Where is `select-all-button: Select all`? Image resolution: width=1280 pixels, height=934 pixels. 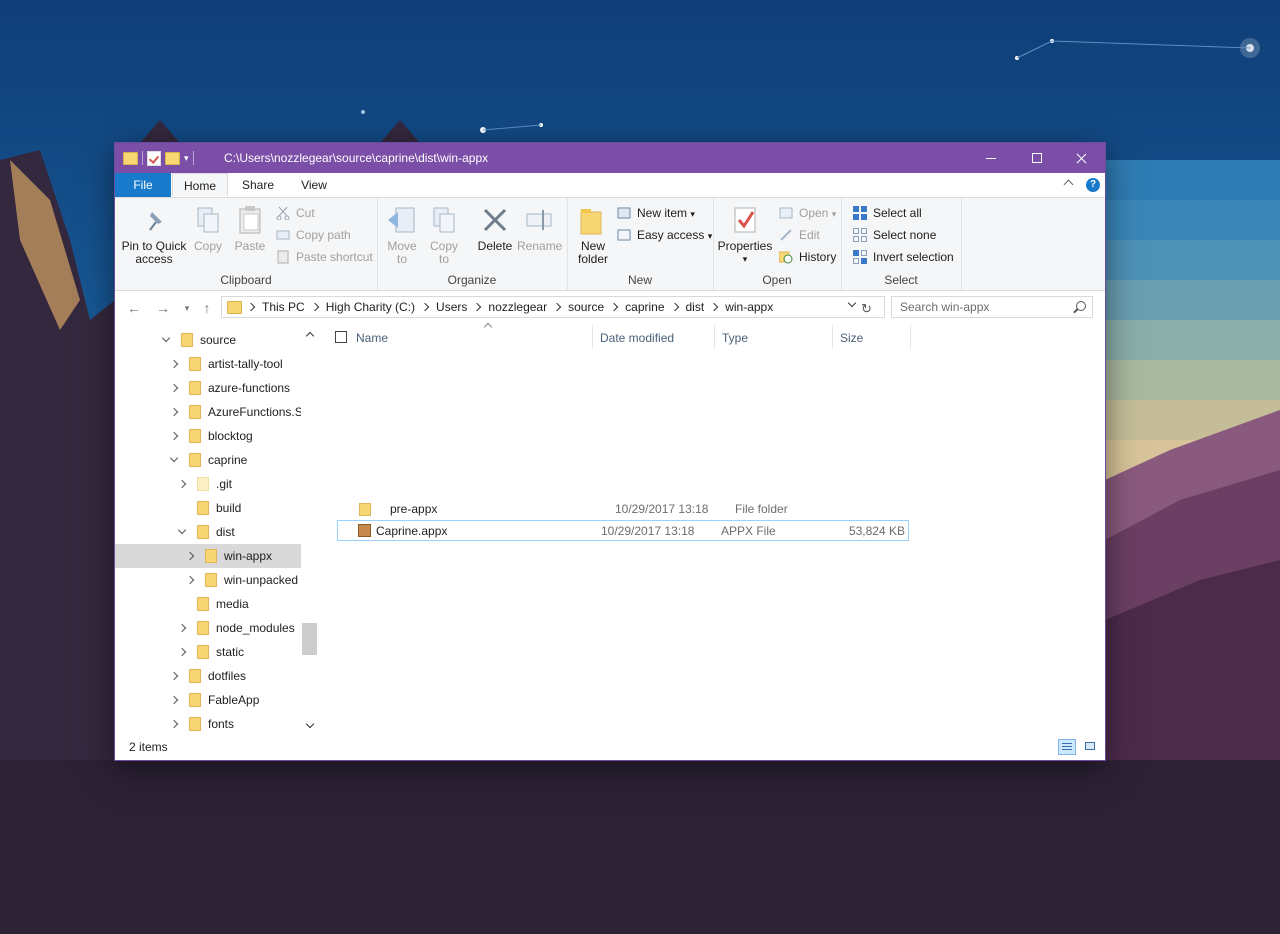 select-all-button: Select all is located at coordinates (887, 213).